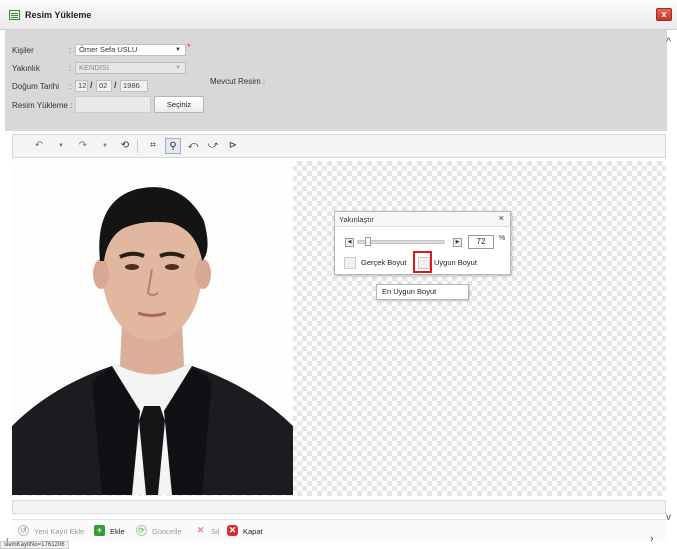  I want to click on form-icon, so click(14, 15).